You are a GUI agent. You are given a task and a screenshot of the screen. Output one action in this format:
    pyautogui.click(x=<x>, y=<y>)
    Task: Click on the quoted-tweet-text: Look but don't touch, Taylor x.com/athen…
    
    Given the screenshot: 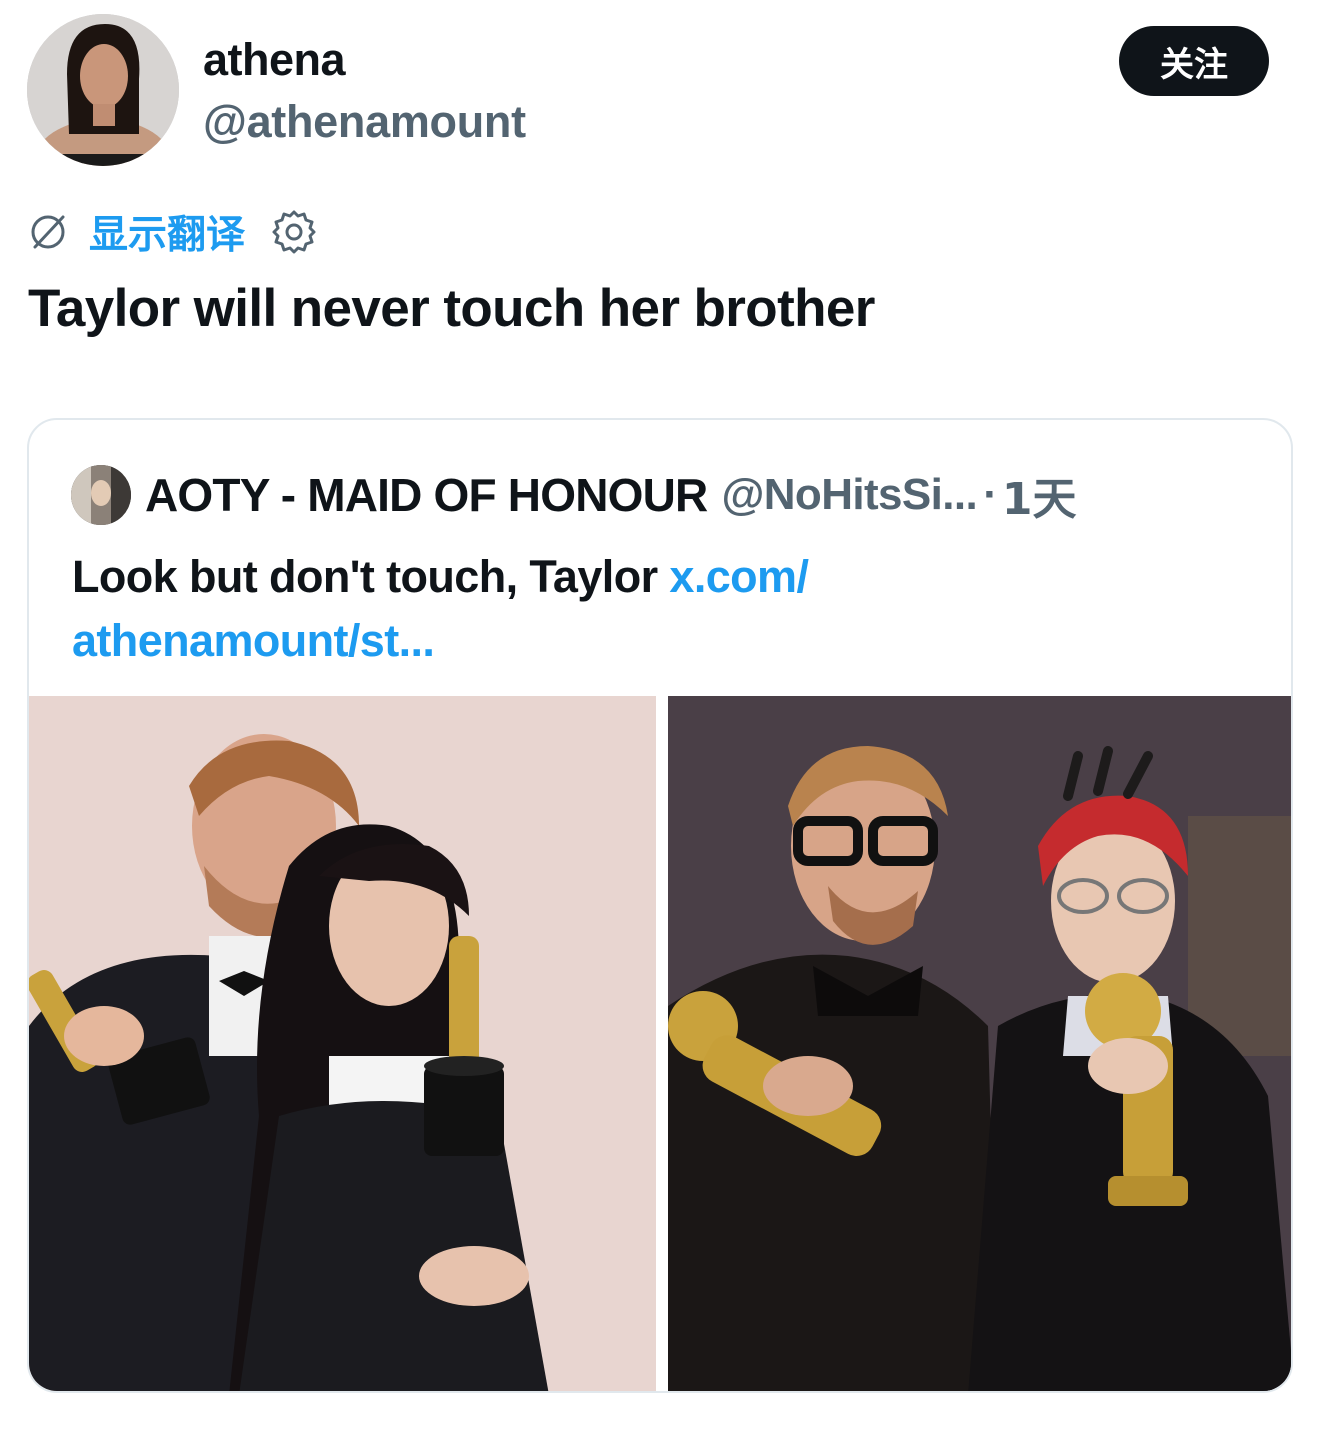 What is the action you would take?
    pyautogui.click(x=622, y=609)
    